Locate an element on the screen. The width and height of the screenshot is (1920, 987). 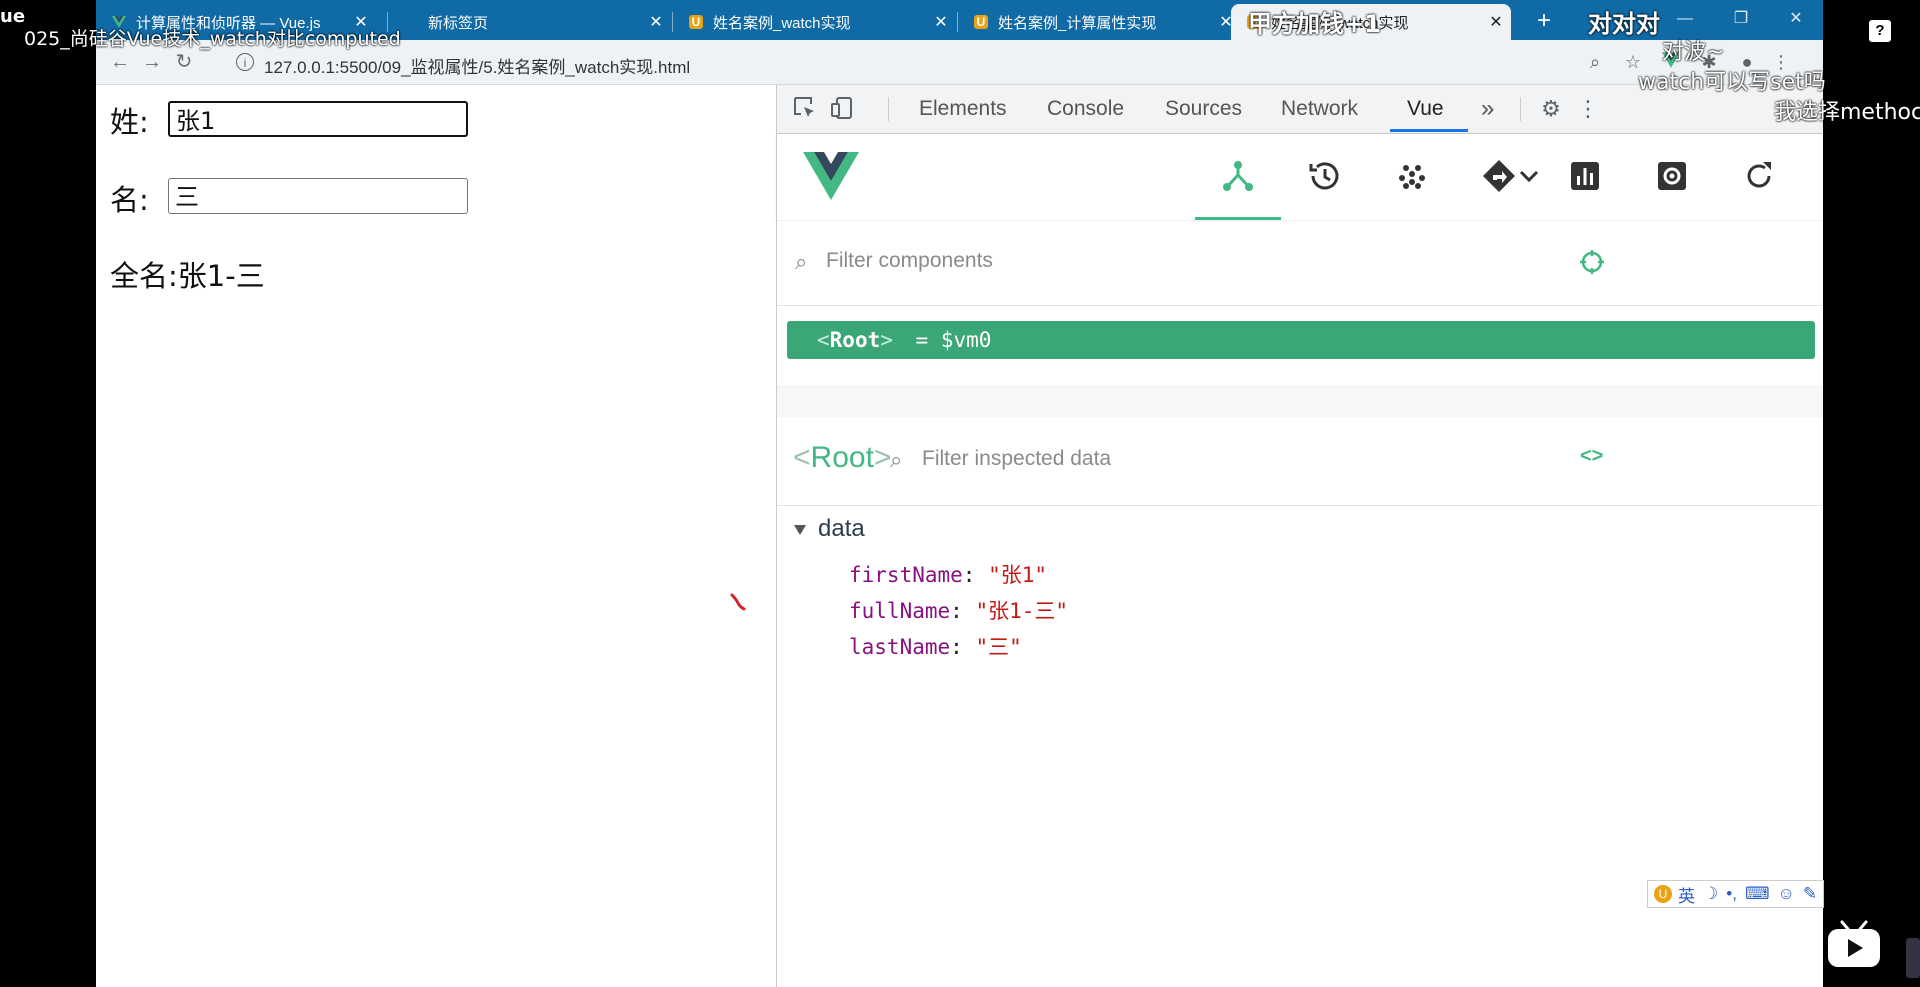
vue-settings-icon is located at coordinates (1672, 176).